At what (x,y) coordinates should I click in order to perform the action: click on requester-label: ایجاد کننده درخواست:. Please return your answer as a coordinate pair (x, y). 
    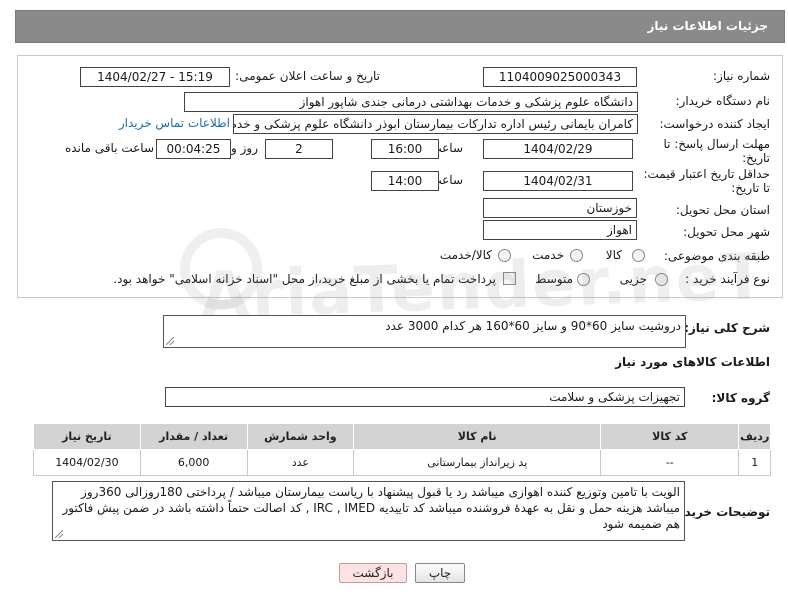
    Looking at the image, I should click on (714, 124).